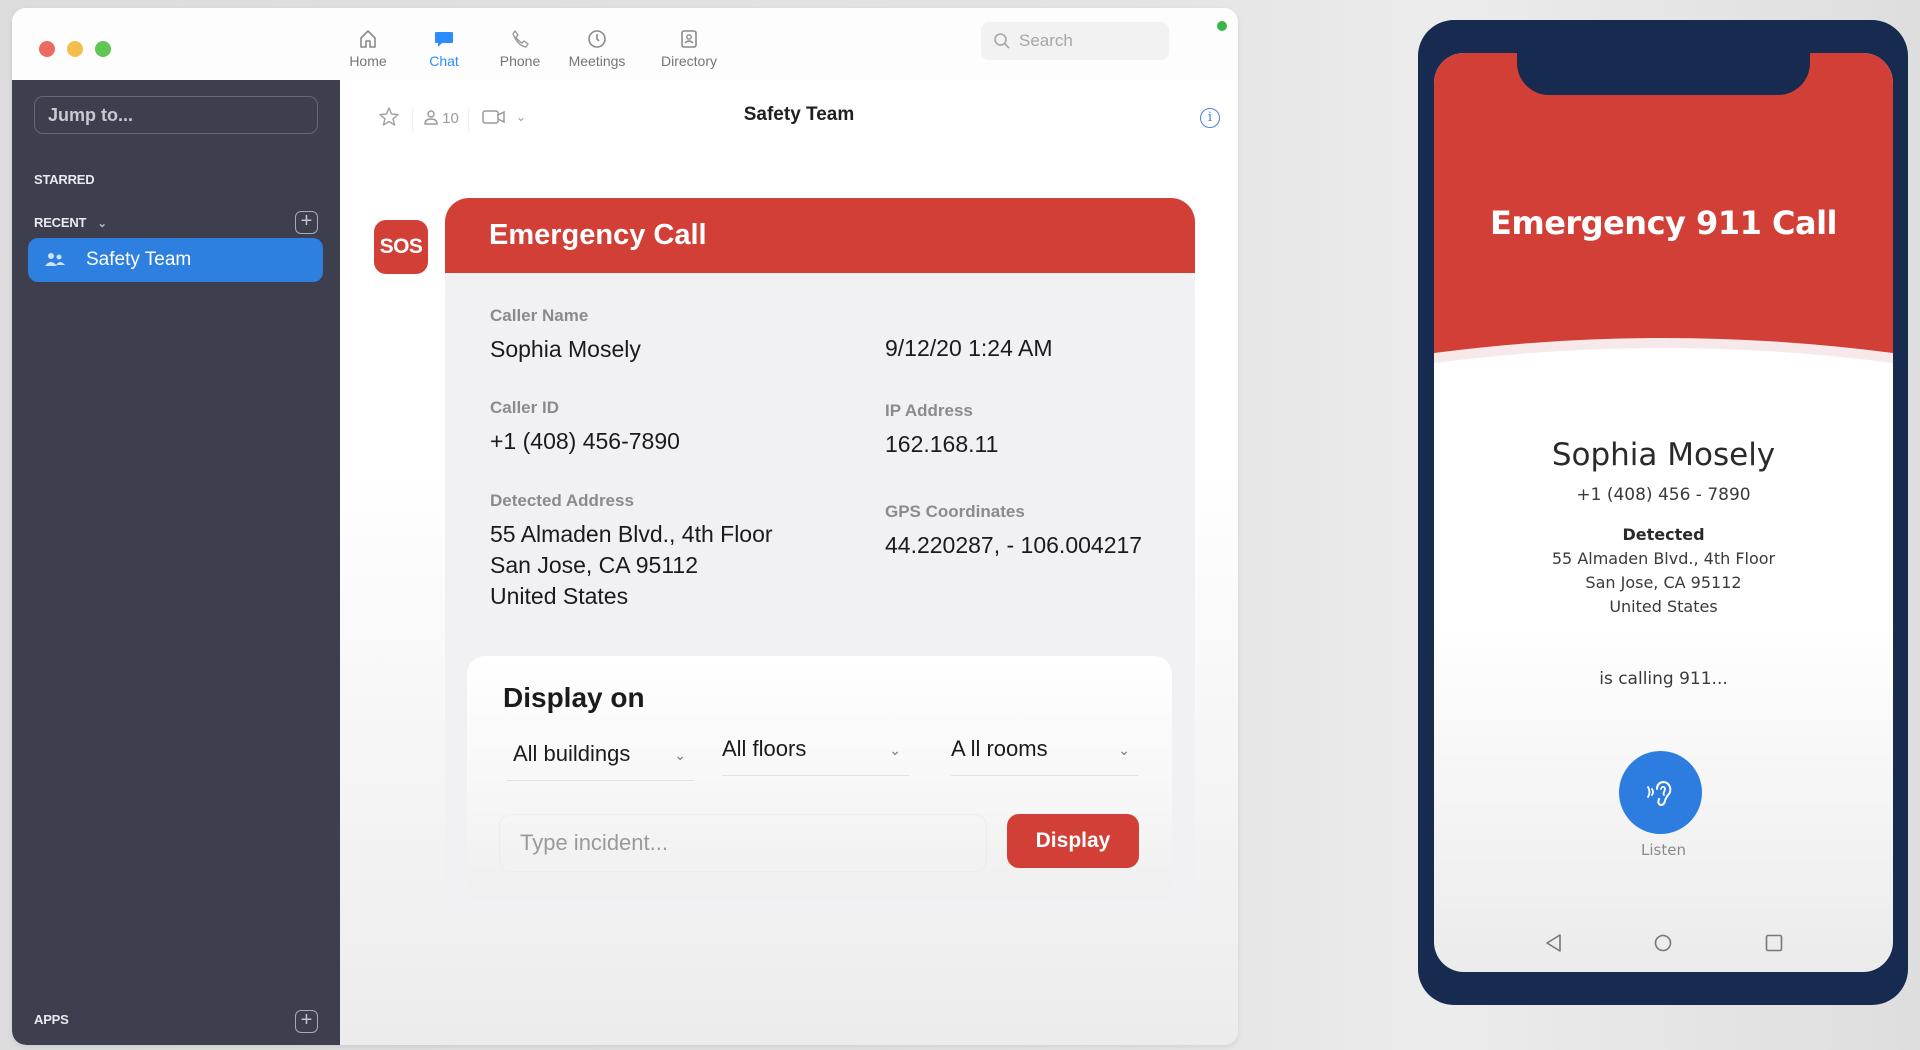 Image resolution: width=1920 pixels, height=1050 pixels. What do you see at coordinates (401, 247) in the screenshot?
I see `sos-badge: SOS` at bounding box center [401, 247].